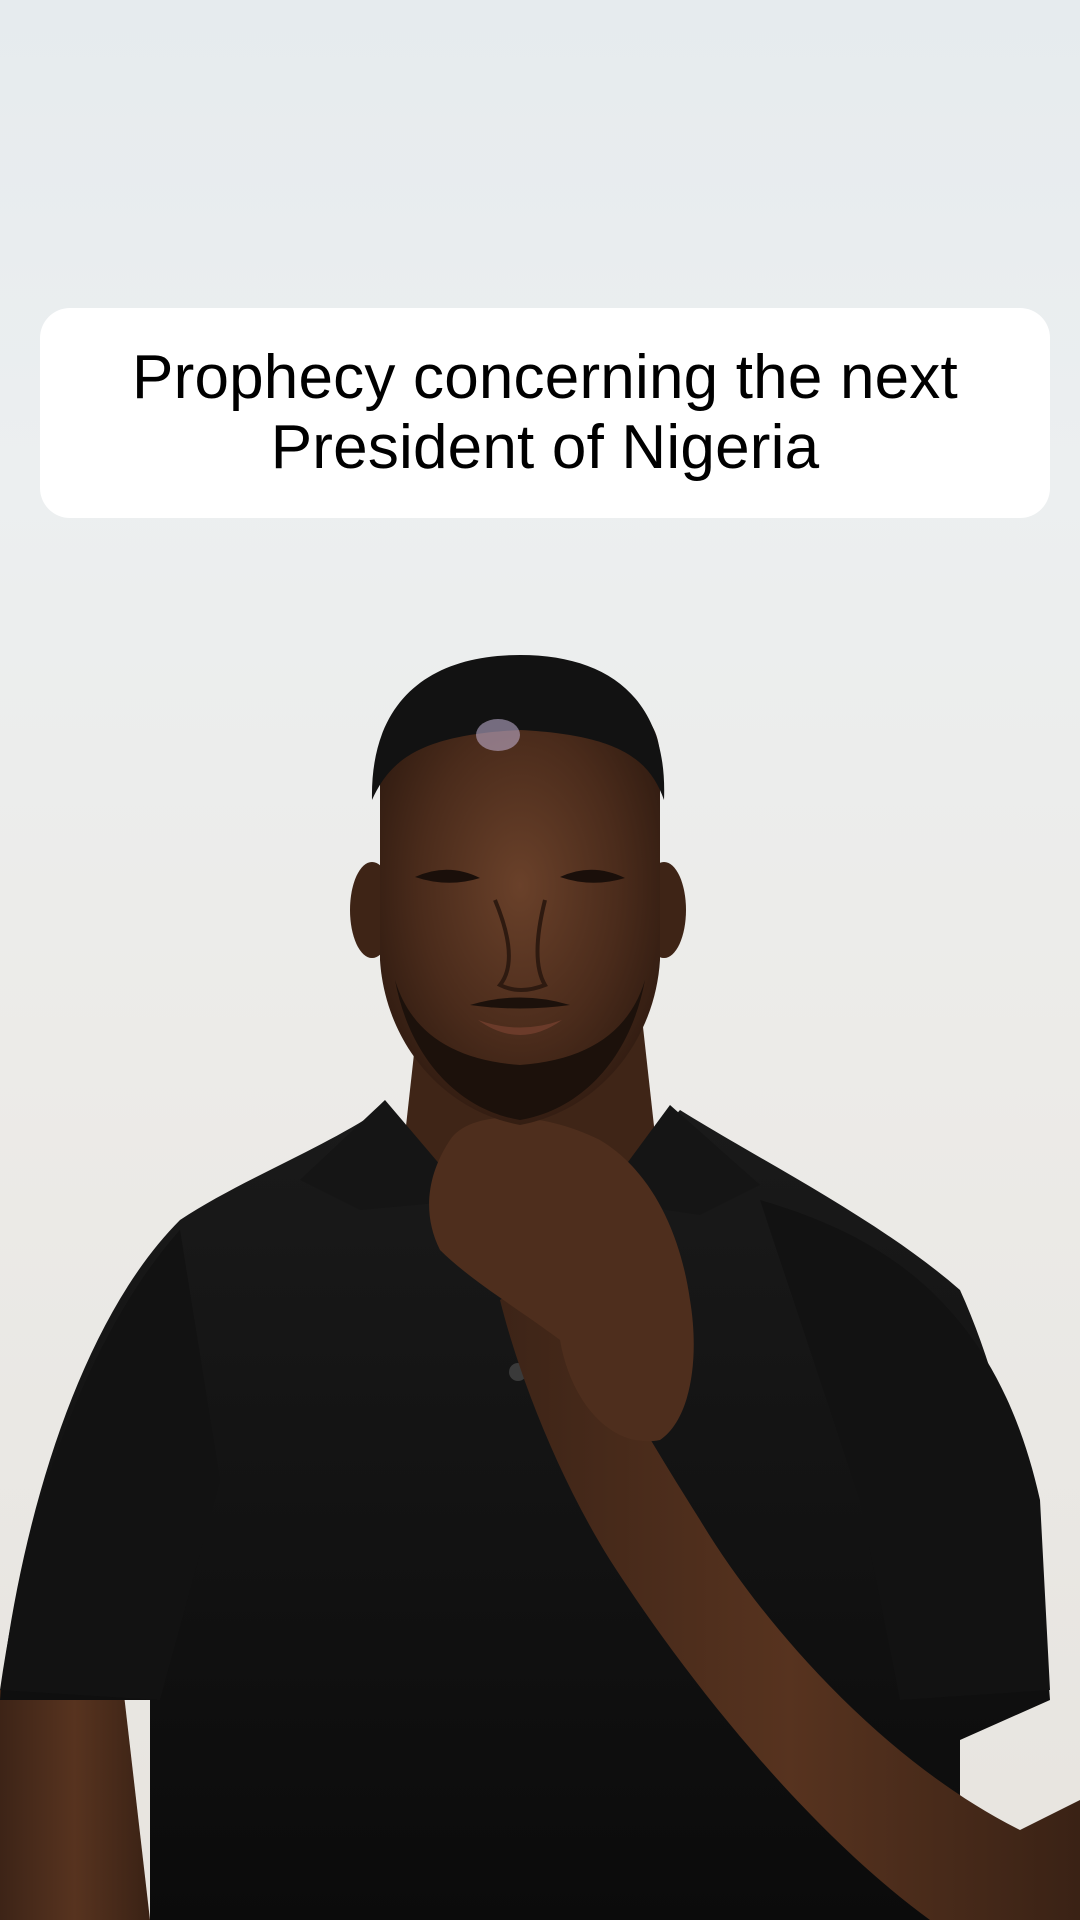  I want to click on forehead-highlight, so click(498, 735).